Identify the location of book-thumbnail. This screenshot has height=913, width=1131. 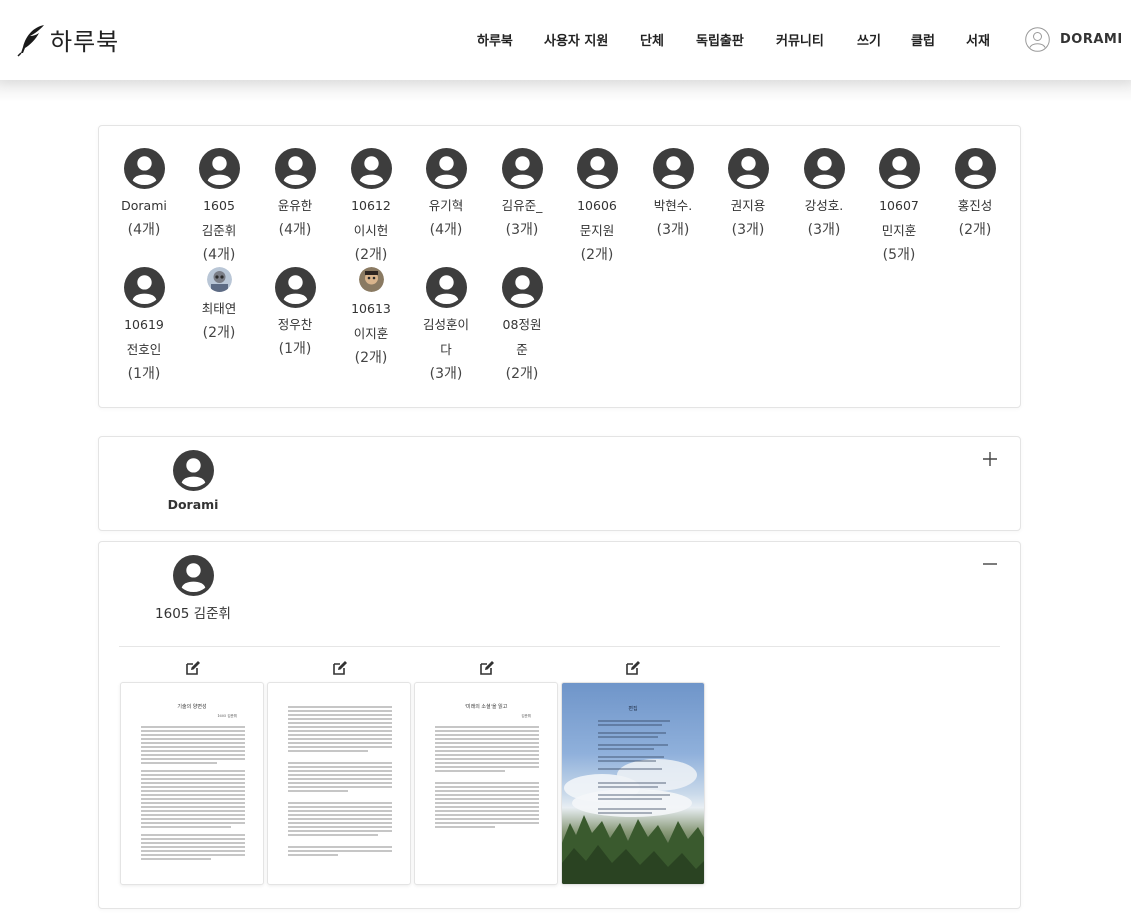
(339, 783).